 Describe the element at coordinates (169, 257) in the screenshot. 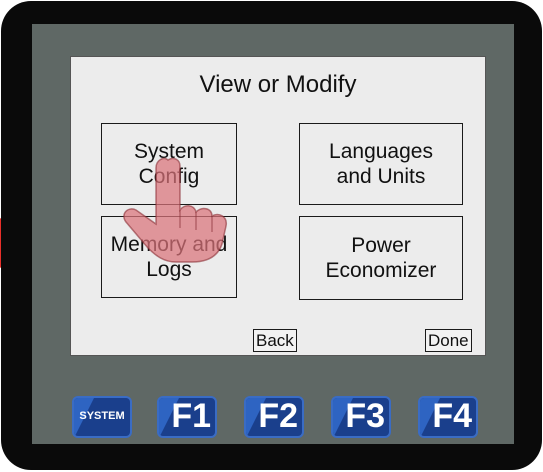

I see `memory-and-logs-button: Memory and Logs` at that location.